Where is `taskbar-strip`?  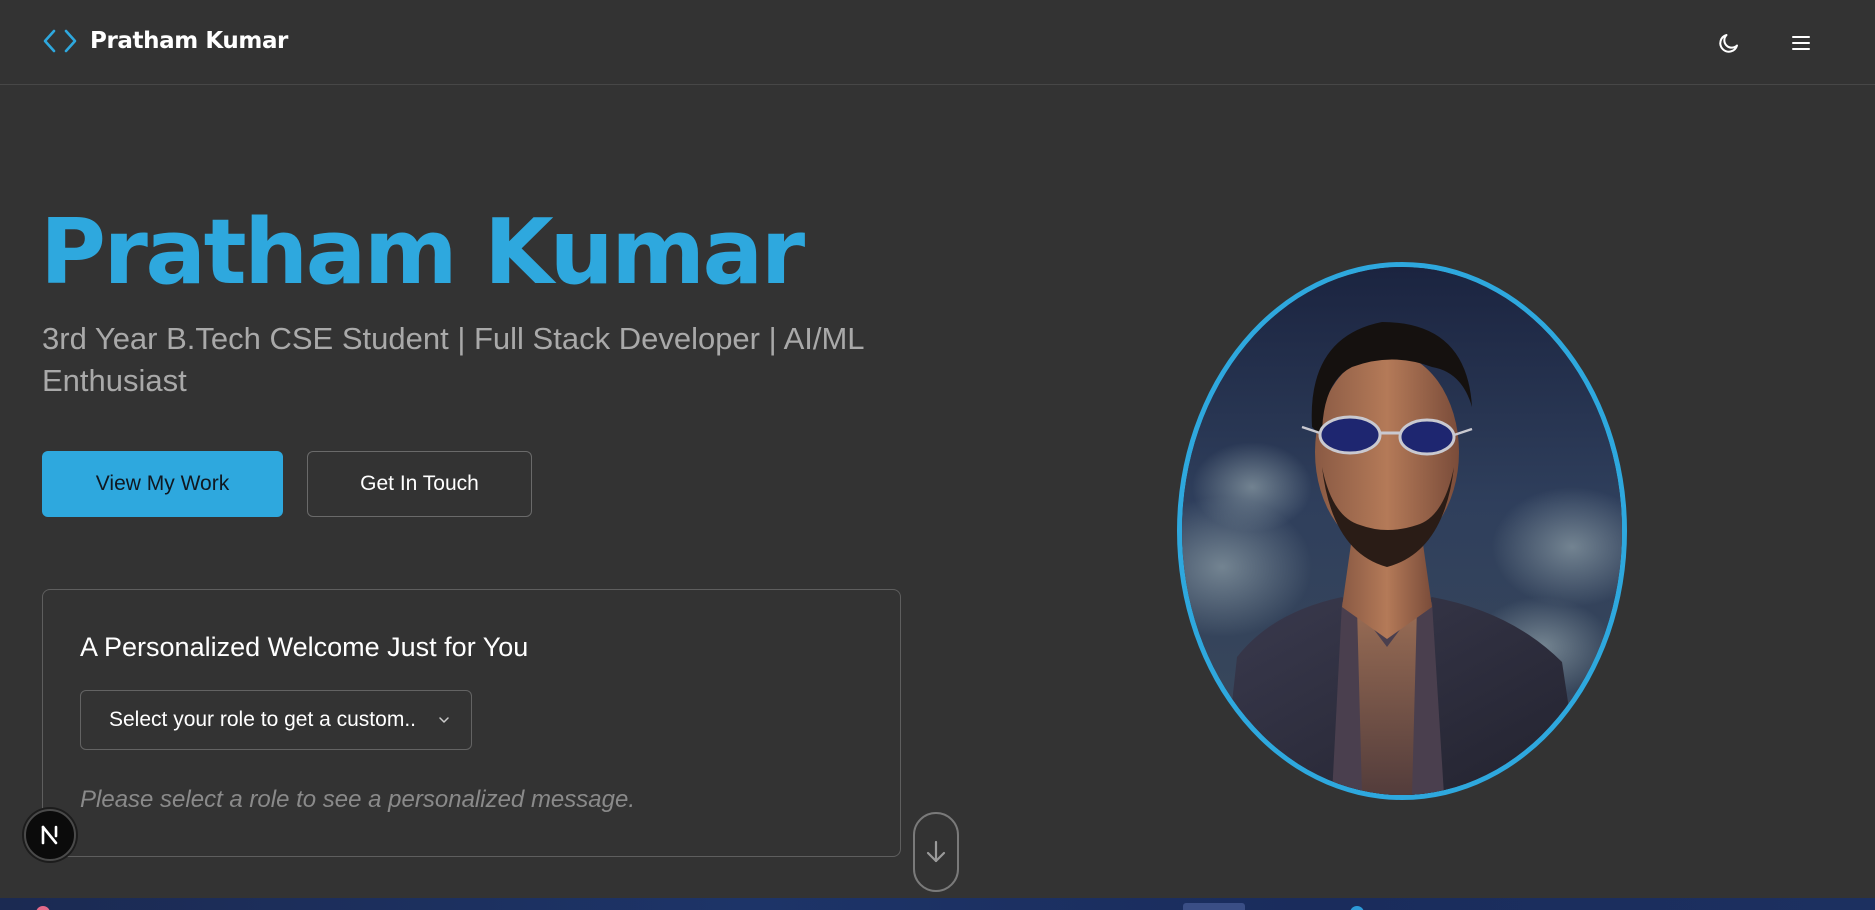 taskbar-strip is located at coordinates (937, 904).